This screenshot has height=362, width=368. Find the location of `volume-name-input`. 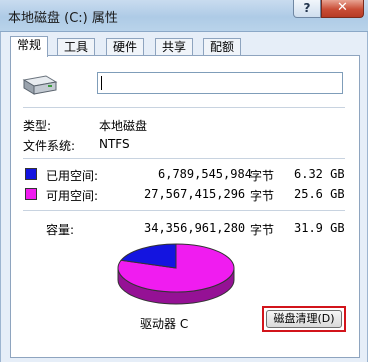

volume-name-input is located at coordinates (220, 83).